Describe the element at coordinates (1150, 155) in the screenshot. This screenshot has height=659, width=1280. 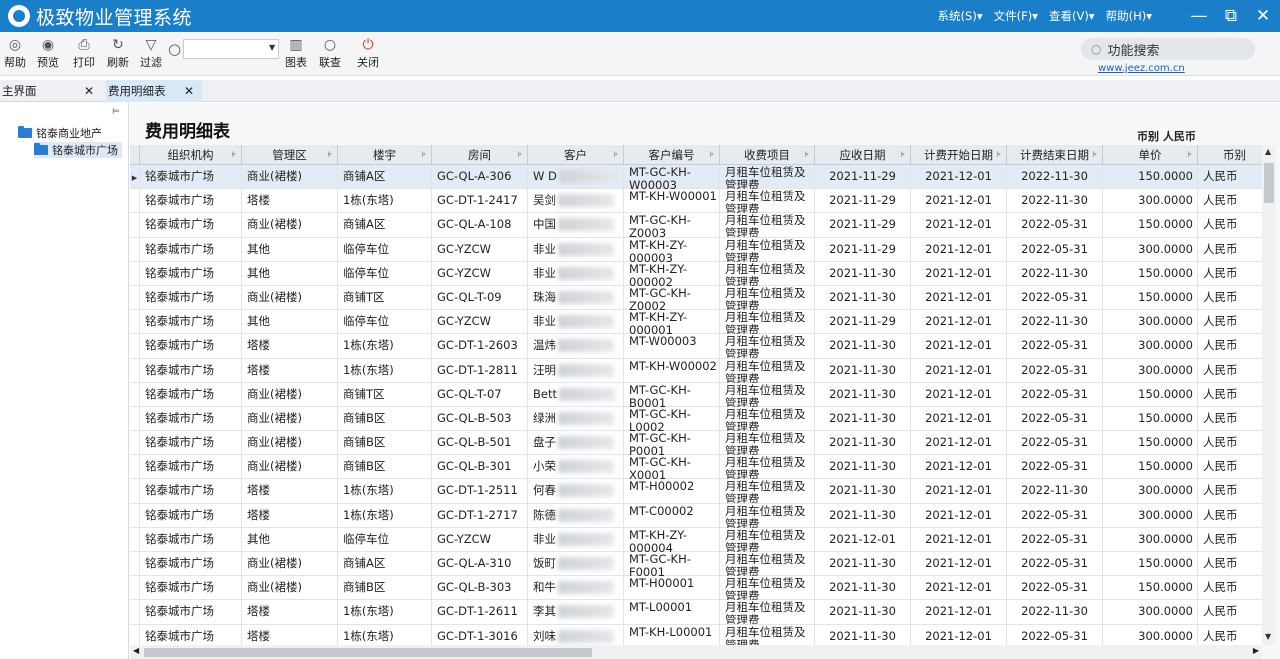
I see `column-header-unit-price: 单价 ⊧` at that location.